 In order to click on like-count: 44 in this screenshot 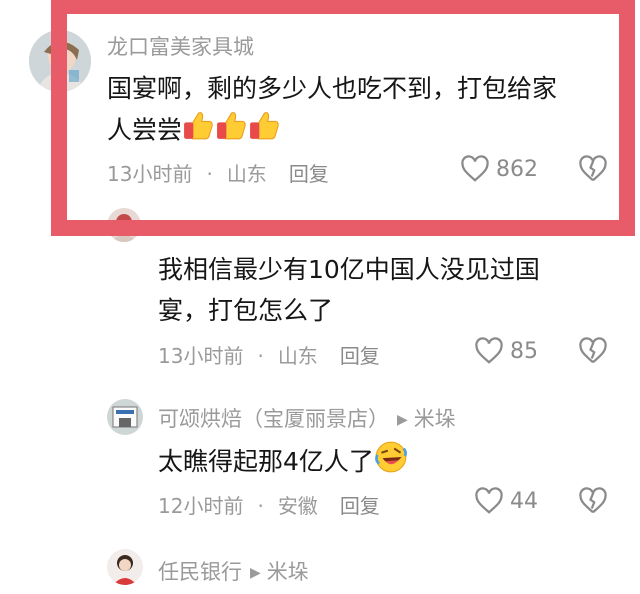, I will do `click(524, 501)`.